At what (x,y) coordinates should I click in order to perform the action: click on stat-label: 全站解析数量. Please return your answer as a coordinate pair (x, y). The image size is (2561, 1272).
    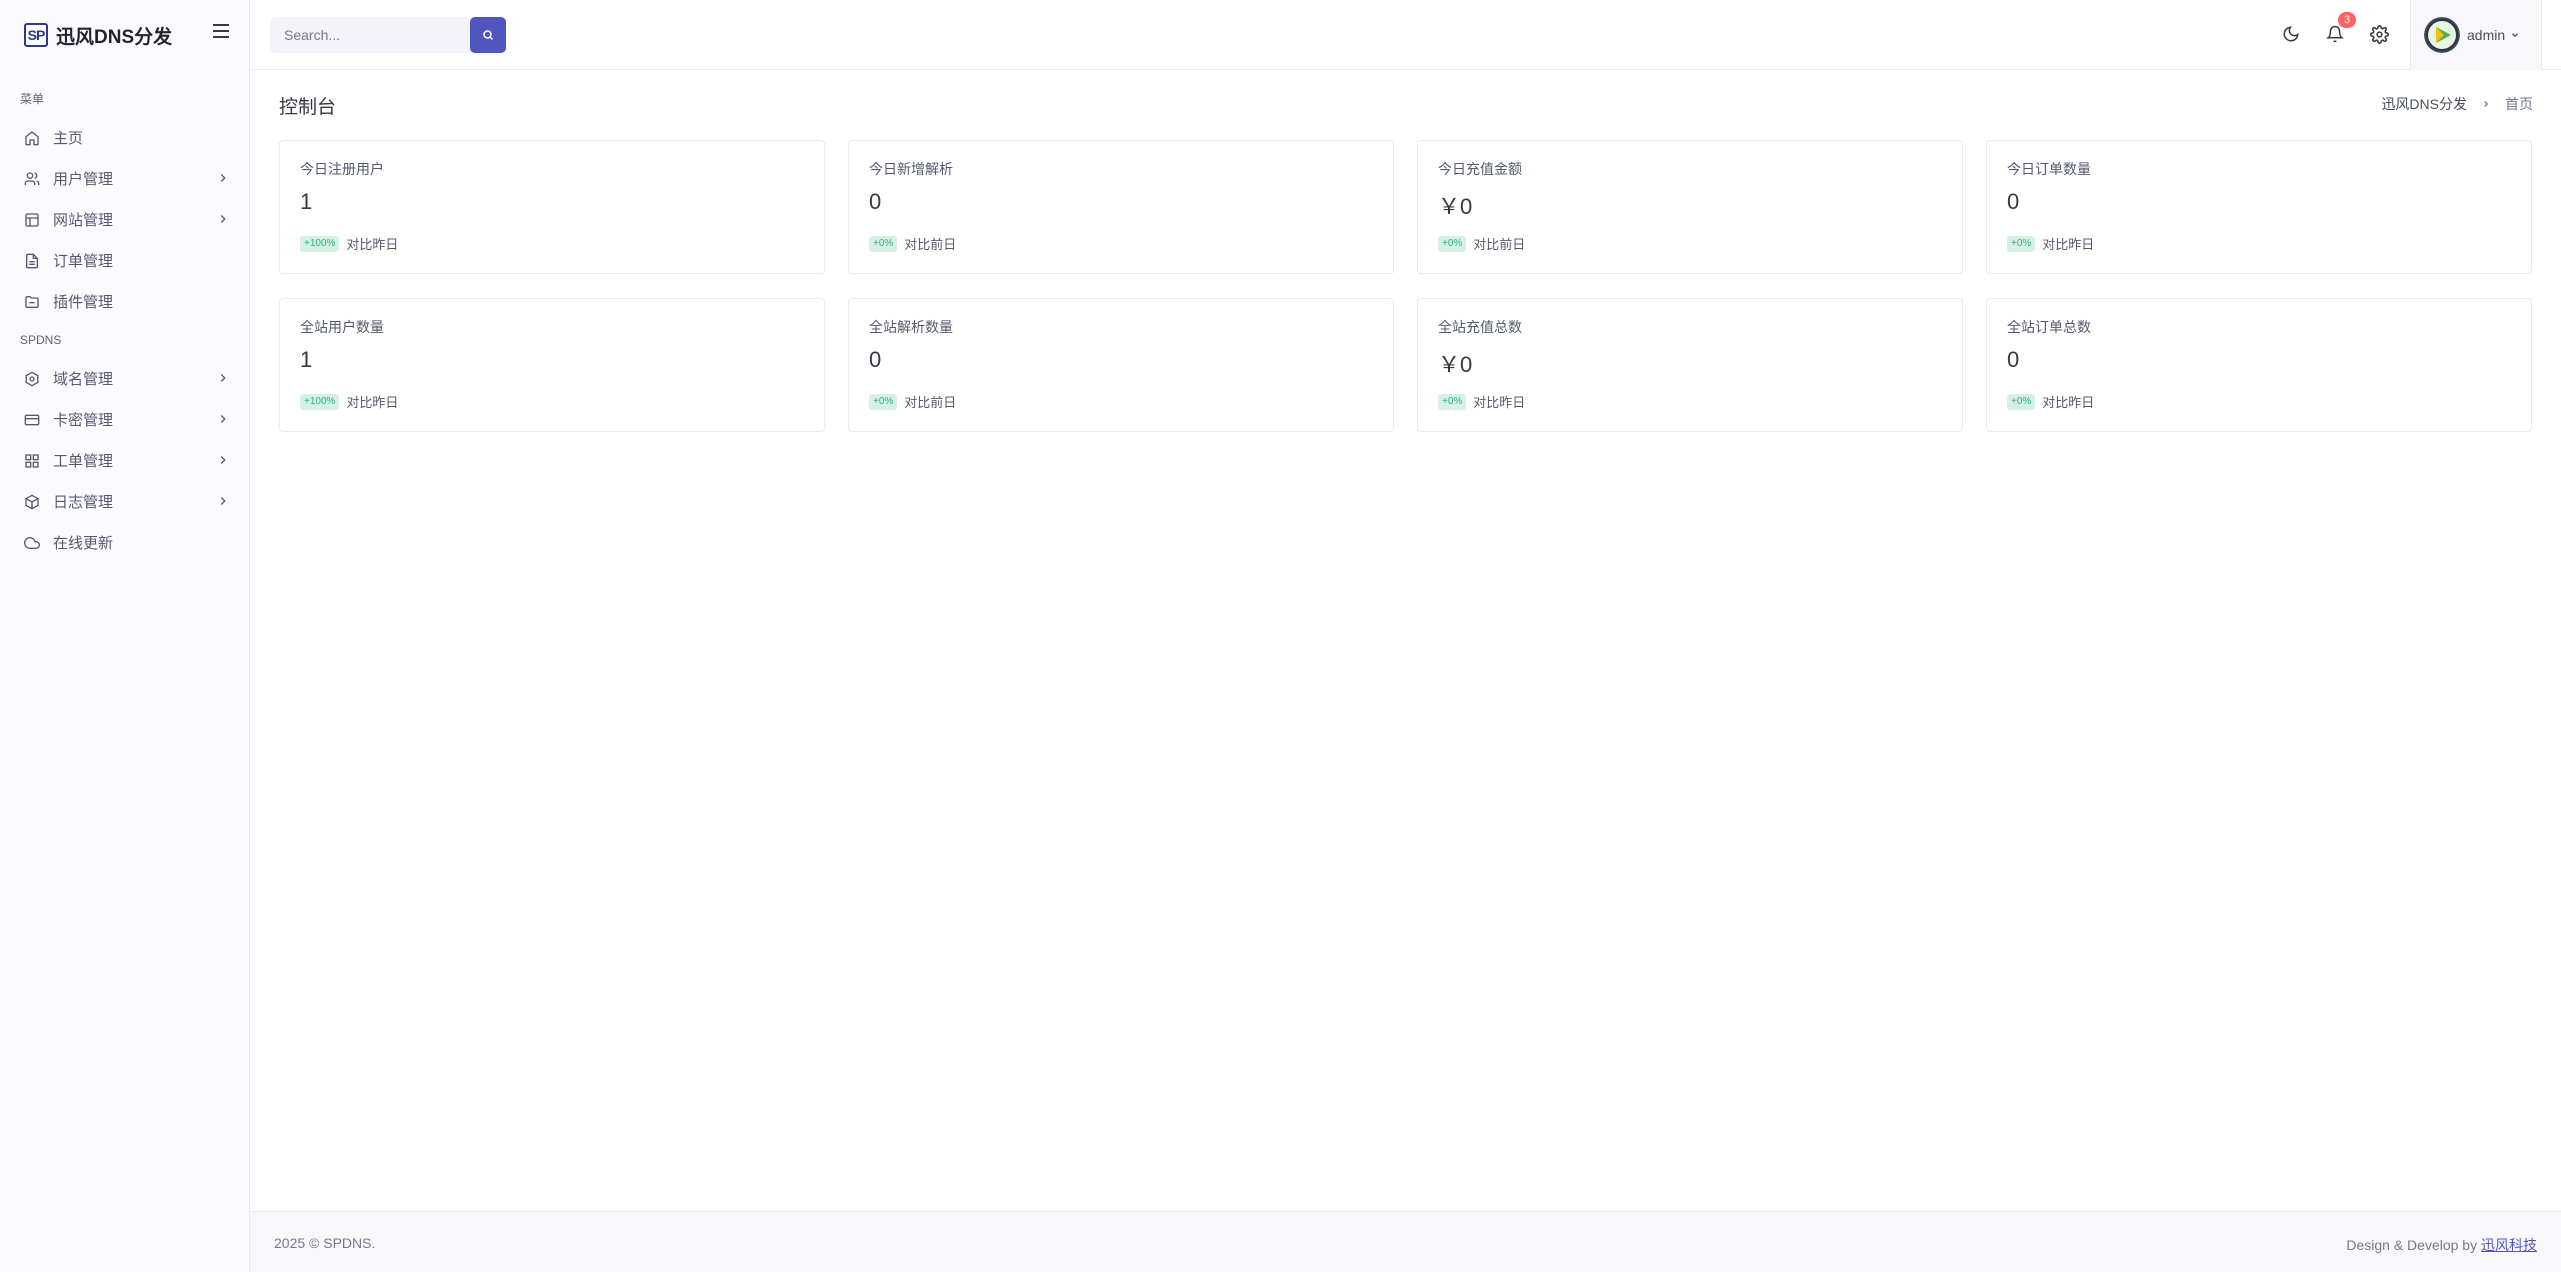
    Looking at the image, I should click on (911, 327).